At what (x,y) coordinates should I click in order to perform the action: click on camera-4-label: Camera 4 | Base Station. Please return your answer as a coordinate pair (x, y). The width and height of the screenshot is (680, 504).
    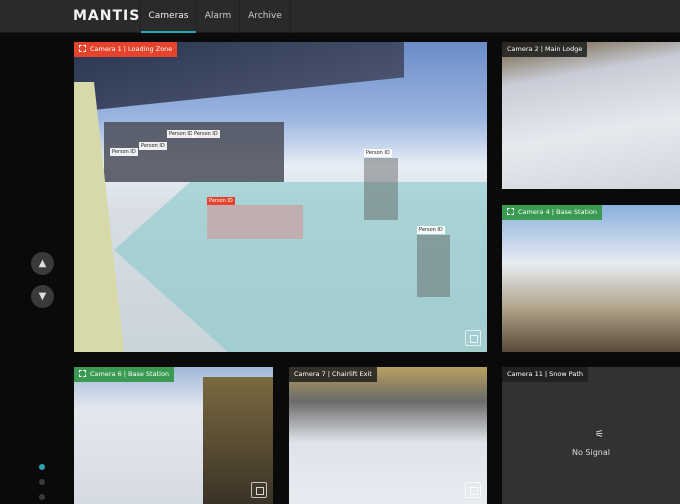
    Looking at the image, I should click on (552, 212).